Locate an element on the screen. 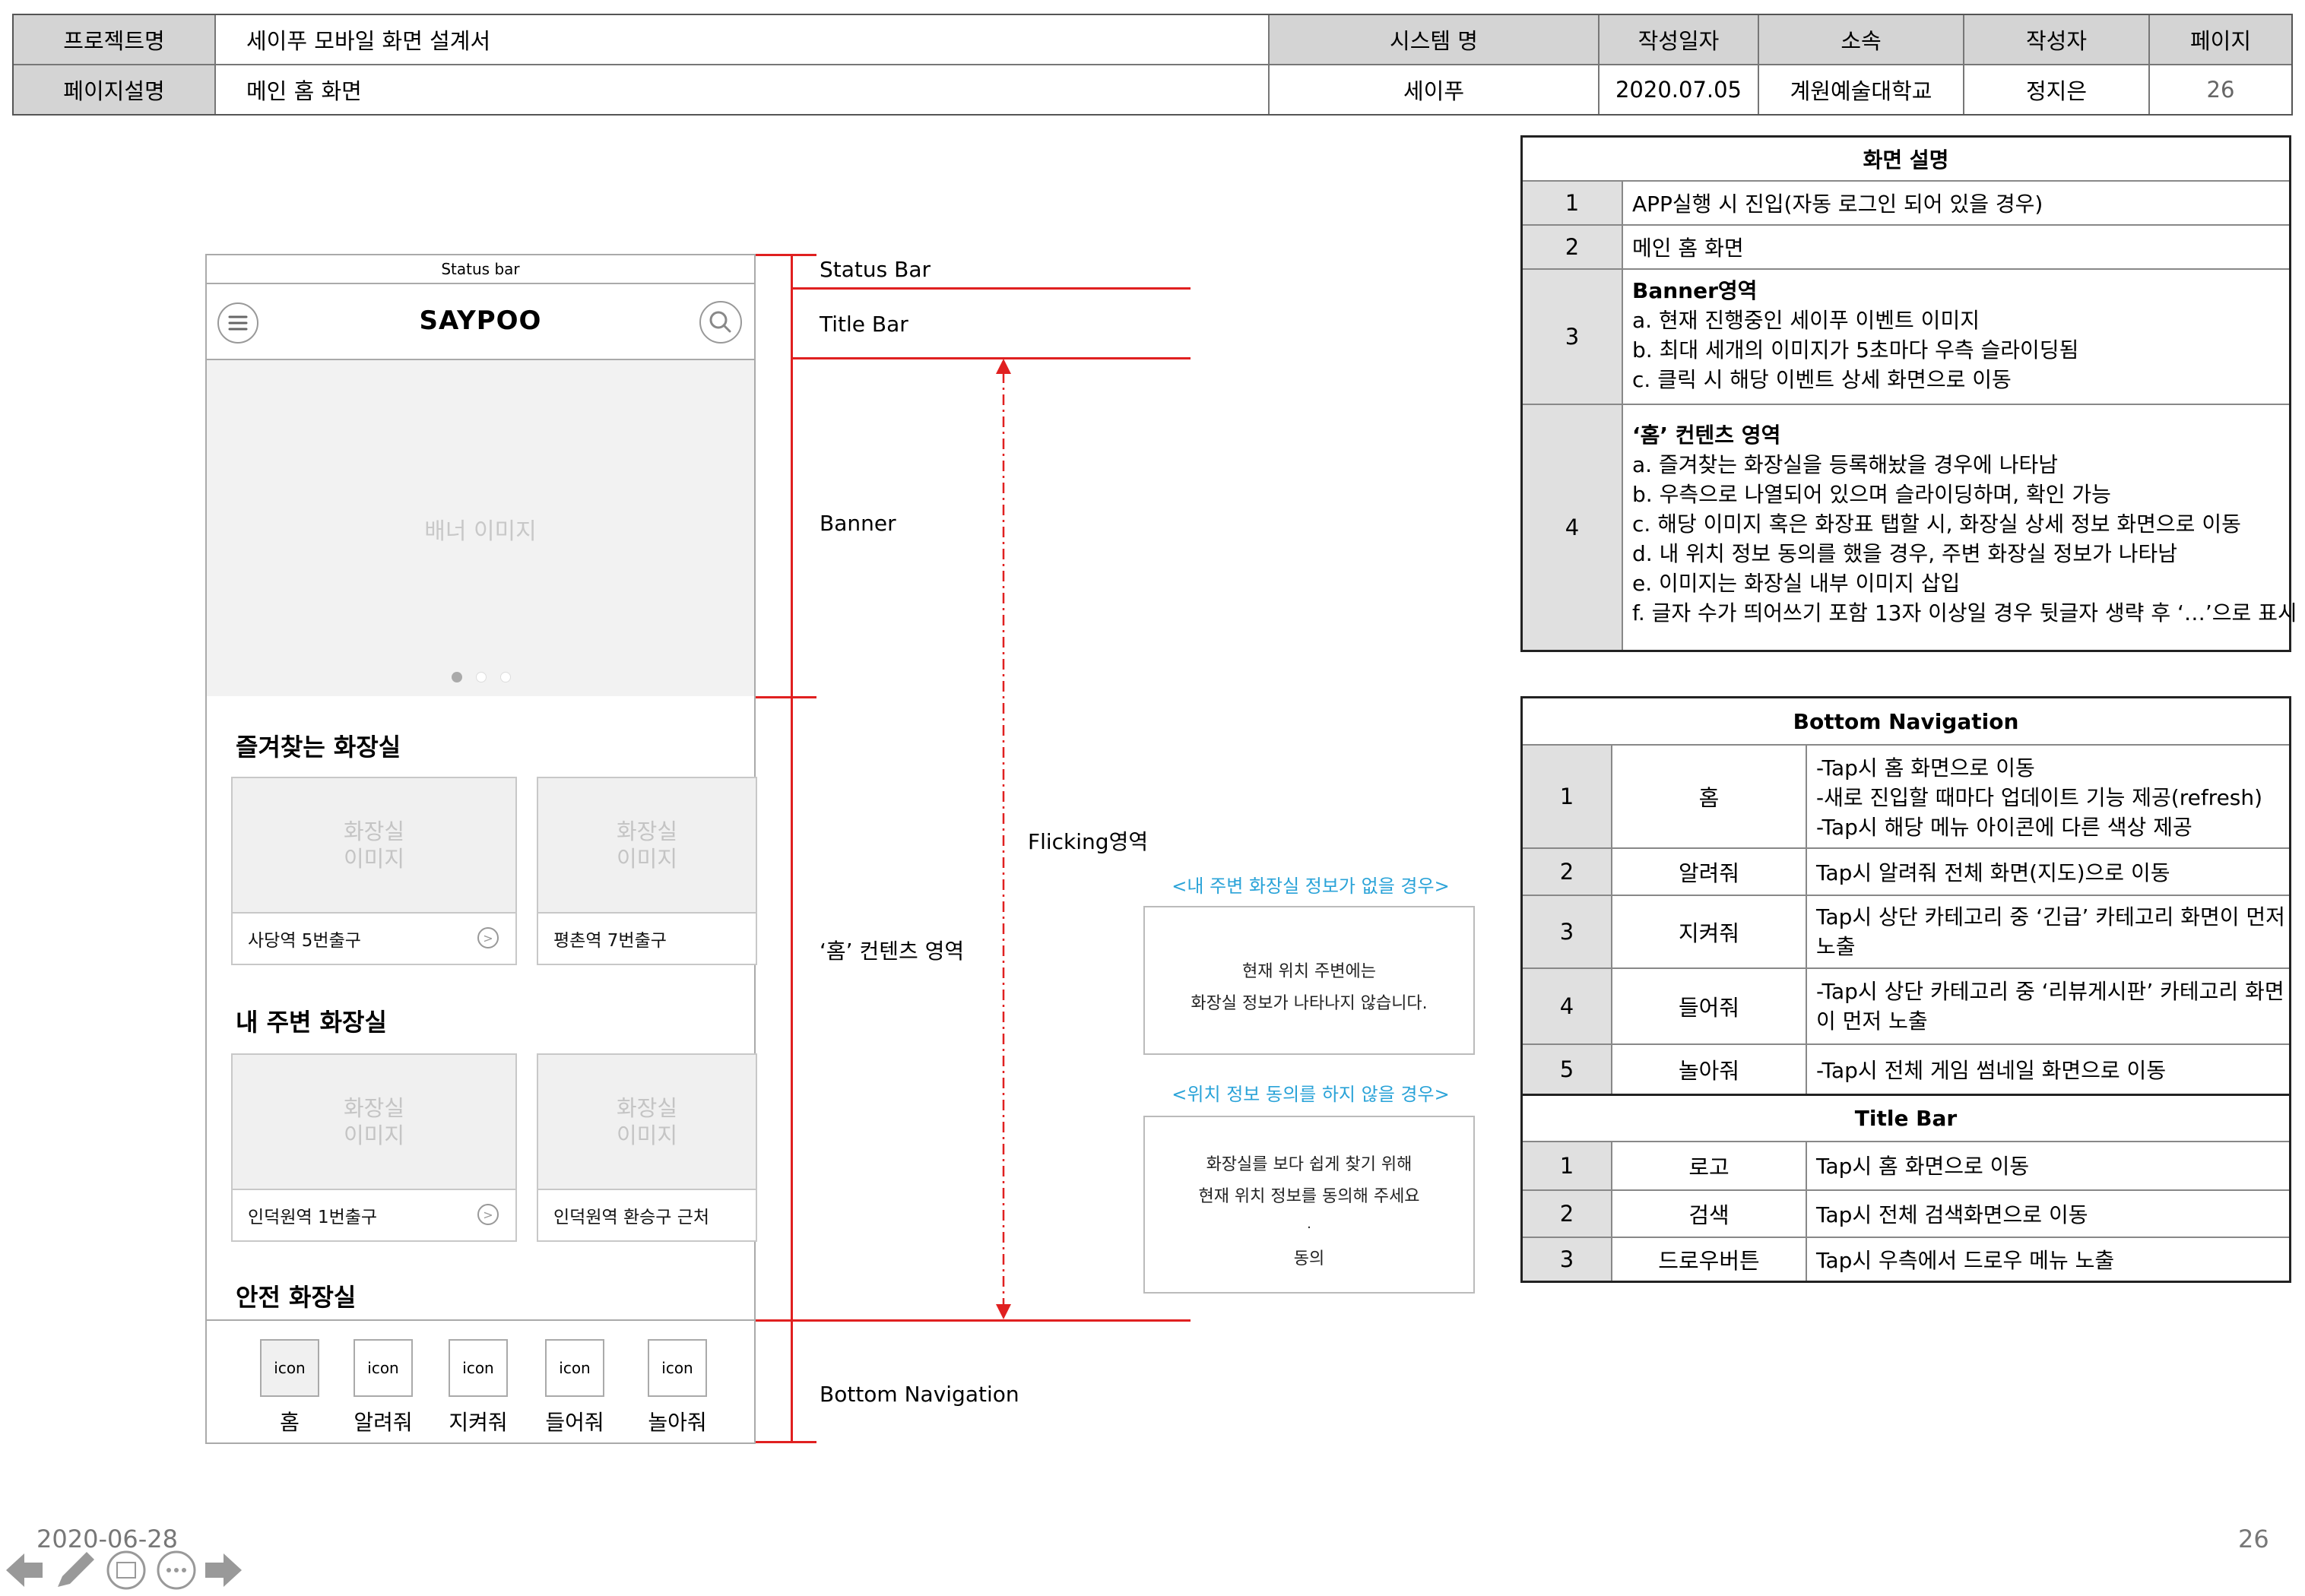 The image size is (2305, 1596). project-value: 세이푸 모바일 화면 설계서 is located at coordinates (743, 40).